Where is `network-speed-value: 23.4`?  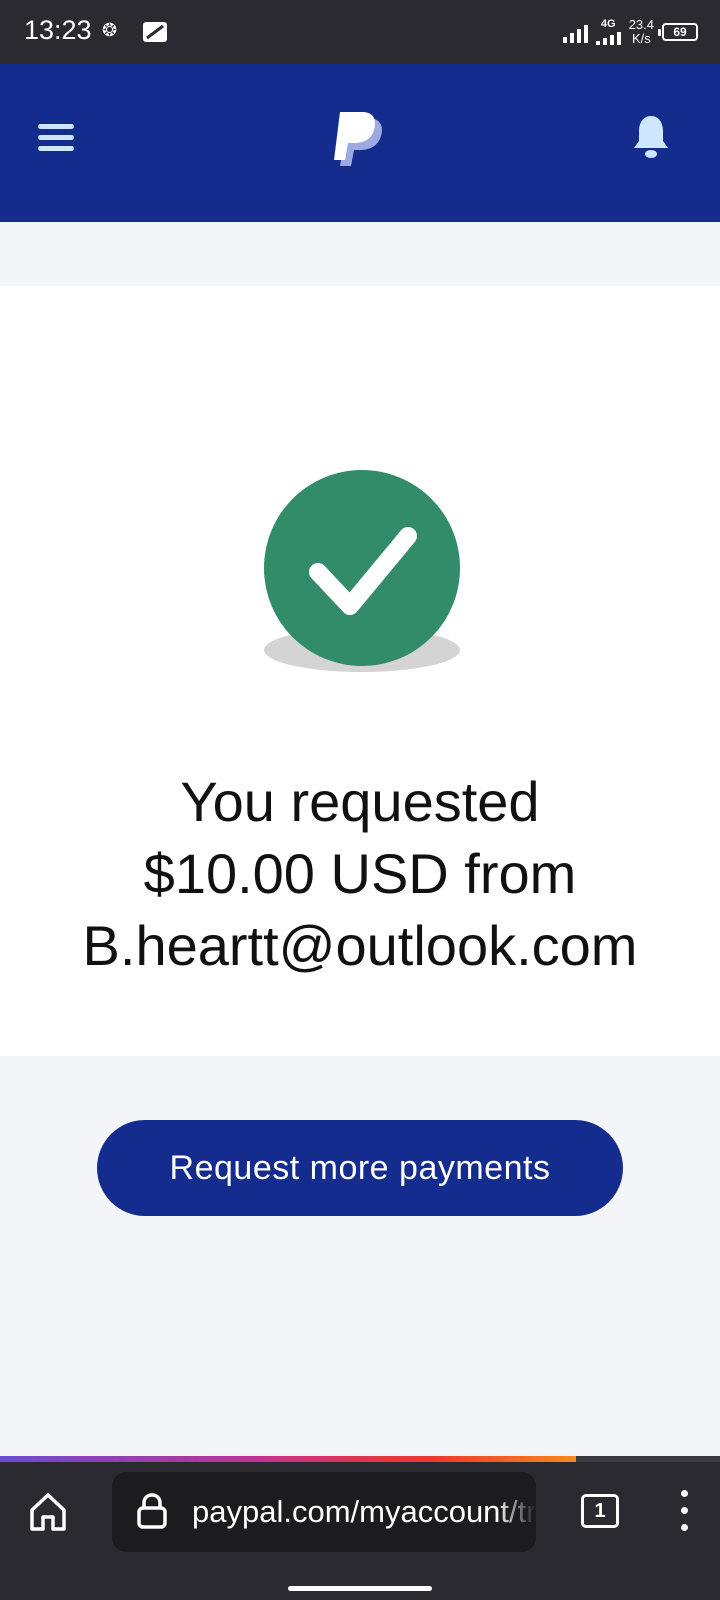 network-speed-value: 23.4 is located at coordinates (641, 24).